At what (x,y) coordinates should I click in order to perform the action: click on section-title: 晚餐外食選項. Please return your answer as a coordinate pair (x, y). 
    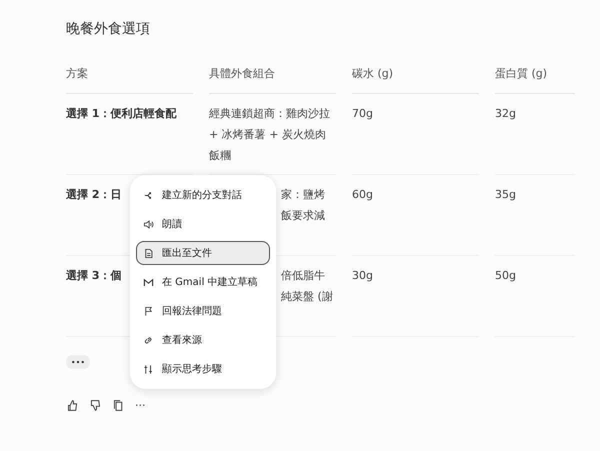
    Looking at the image, I should click on (108, 29).